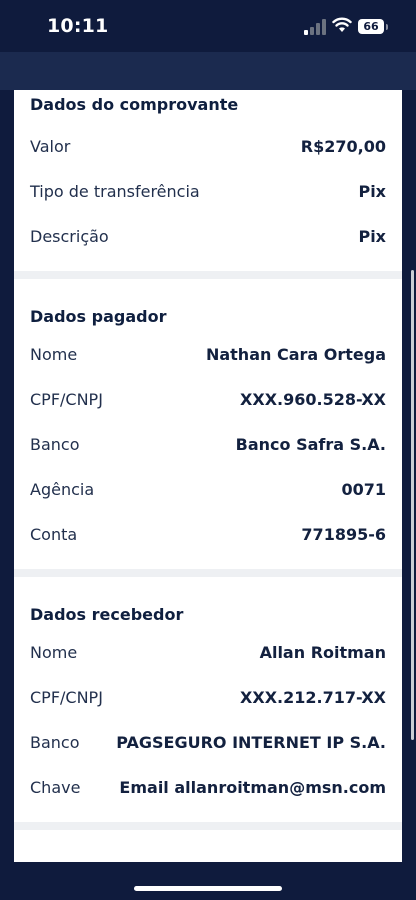 This screenshot has height=900, width=416. I want to click on row-value: 771895-6, so click(343, 534).